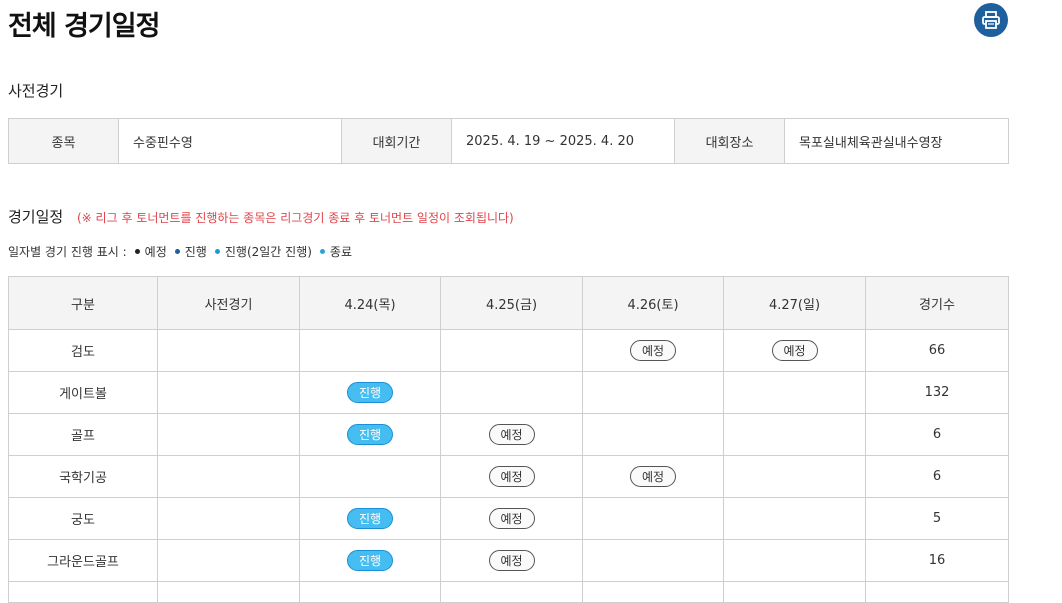 Image resolution: width=1062 pixels, height=603 pixels. What do you see at coordinates (937, 518) in the screenshot?
I see `match-count: 5` at bounding box center [937, 518].